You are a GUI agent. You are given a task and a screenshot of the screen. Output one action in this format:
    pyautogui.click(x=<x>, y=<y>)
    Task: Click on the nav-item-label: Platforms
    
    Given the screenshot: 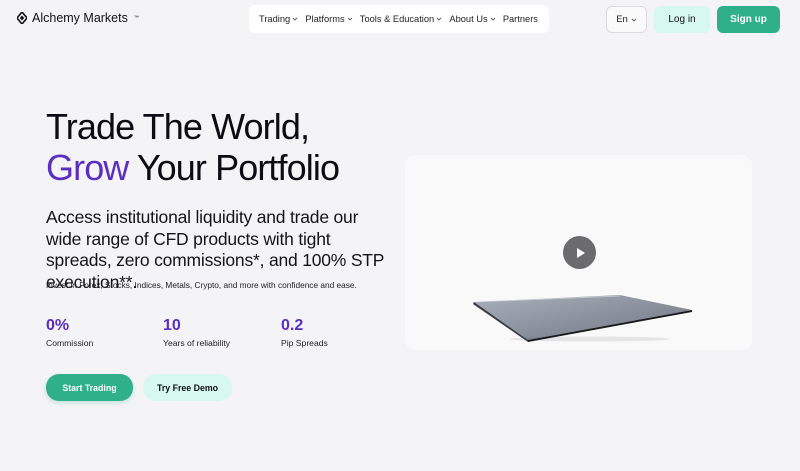 What is the action you would take?
    pyautogui.click(x=325, y=19)
    